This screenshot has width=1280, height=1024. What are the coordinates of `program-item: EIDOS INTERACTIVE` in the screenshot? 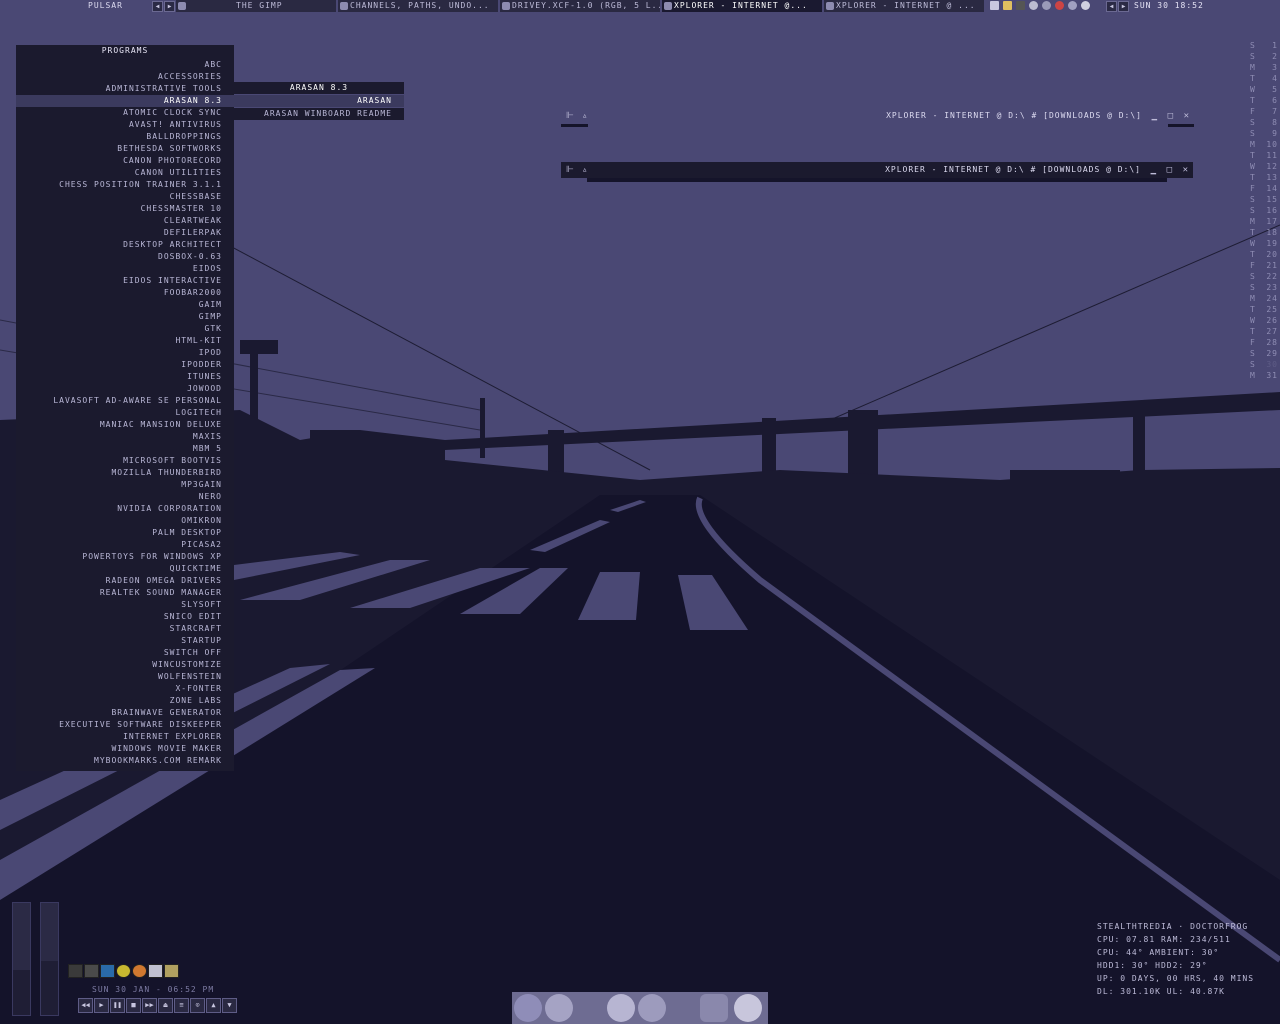 It's located at (125, 281).